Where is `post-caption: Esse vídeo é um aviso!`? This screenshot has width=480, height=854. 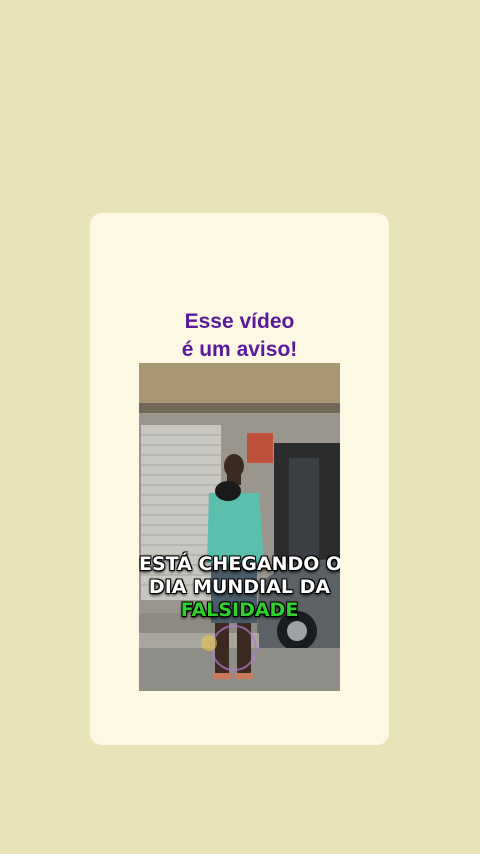 post-caption: Esse vídeo é um aviso! is located at coordinates (239, 336).